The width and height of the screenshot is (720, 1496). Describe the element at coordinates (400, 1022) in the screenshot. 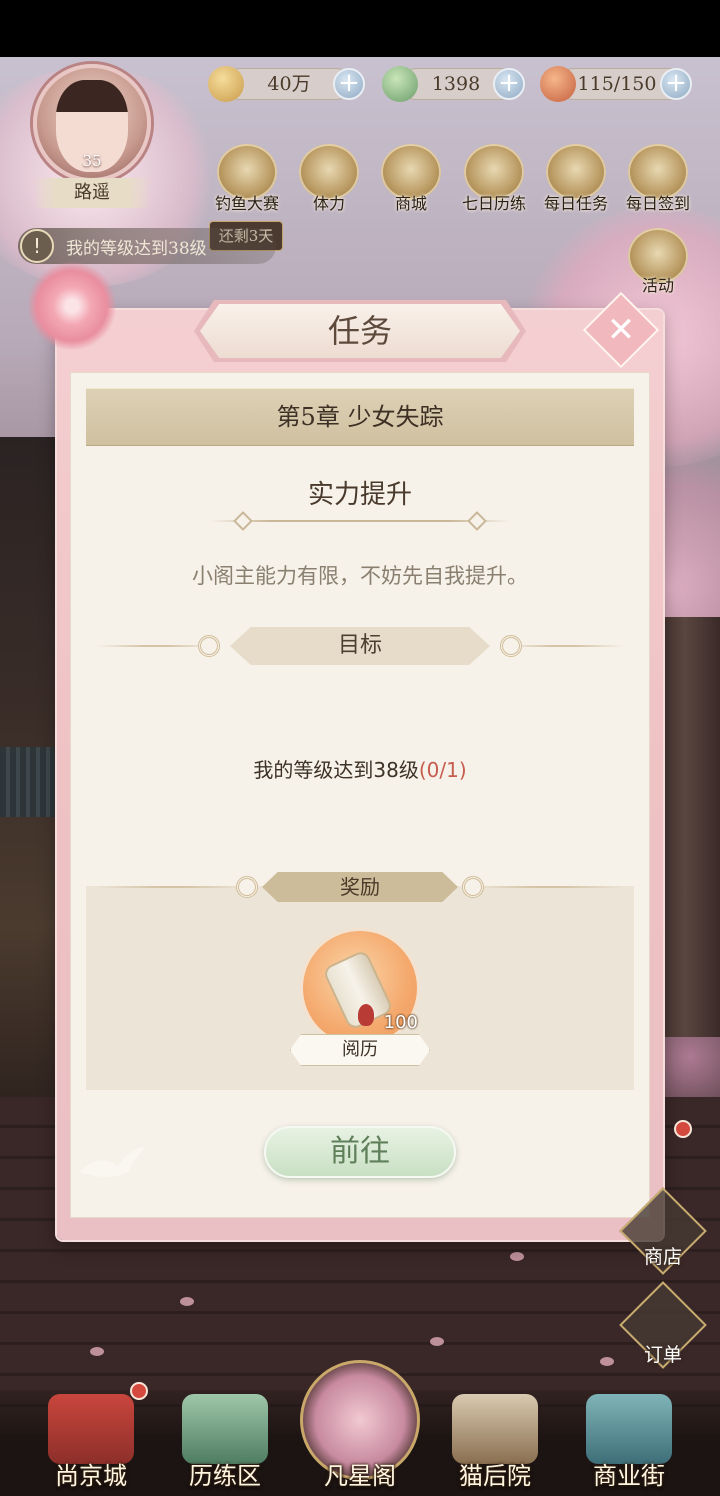

I see `reward-count: 100` at that location.